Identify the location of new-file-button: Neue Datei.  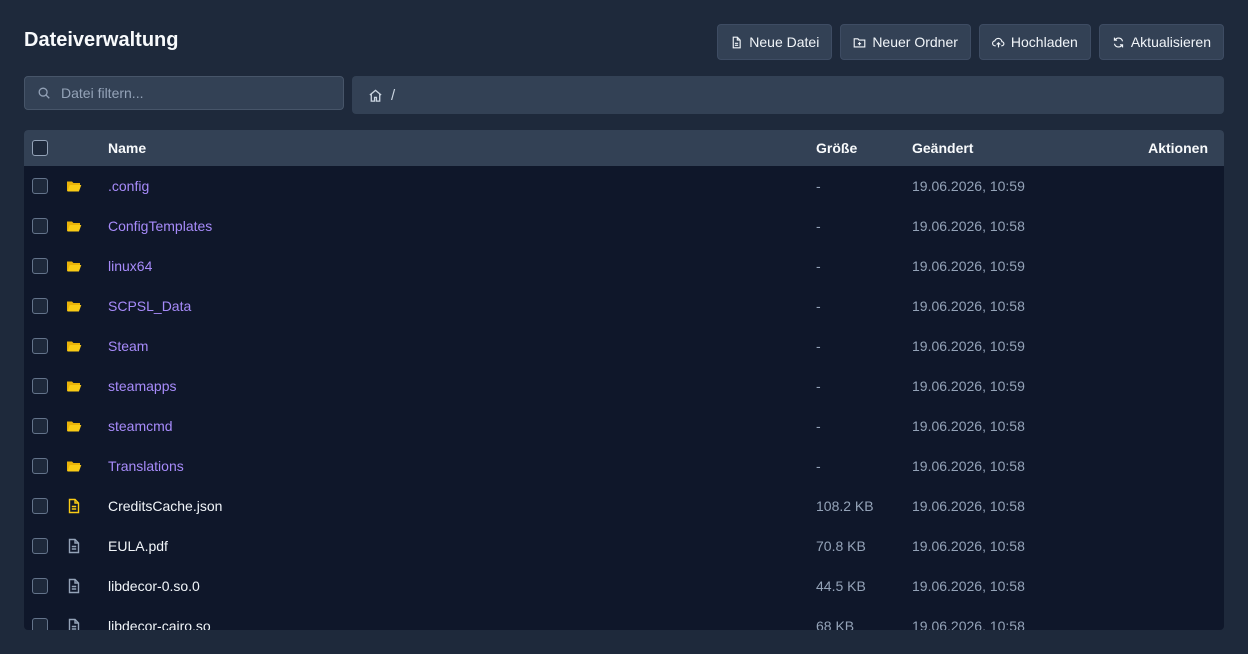
(775, 42).